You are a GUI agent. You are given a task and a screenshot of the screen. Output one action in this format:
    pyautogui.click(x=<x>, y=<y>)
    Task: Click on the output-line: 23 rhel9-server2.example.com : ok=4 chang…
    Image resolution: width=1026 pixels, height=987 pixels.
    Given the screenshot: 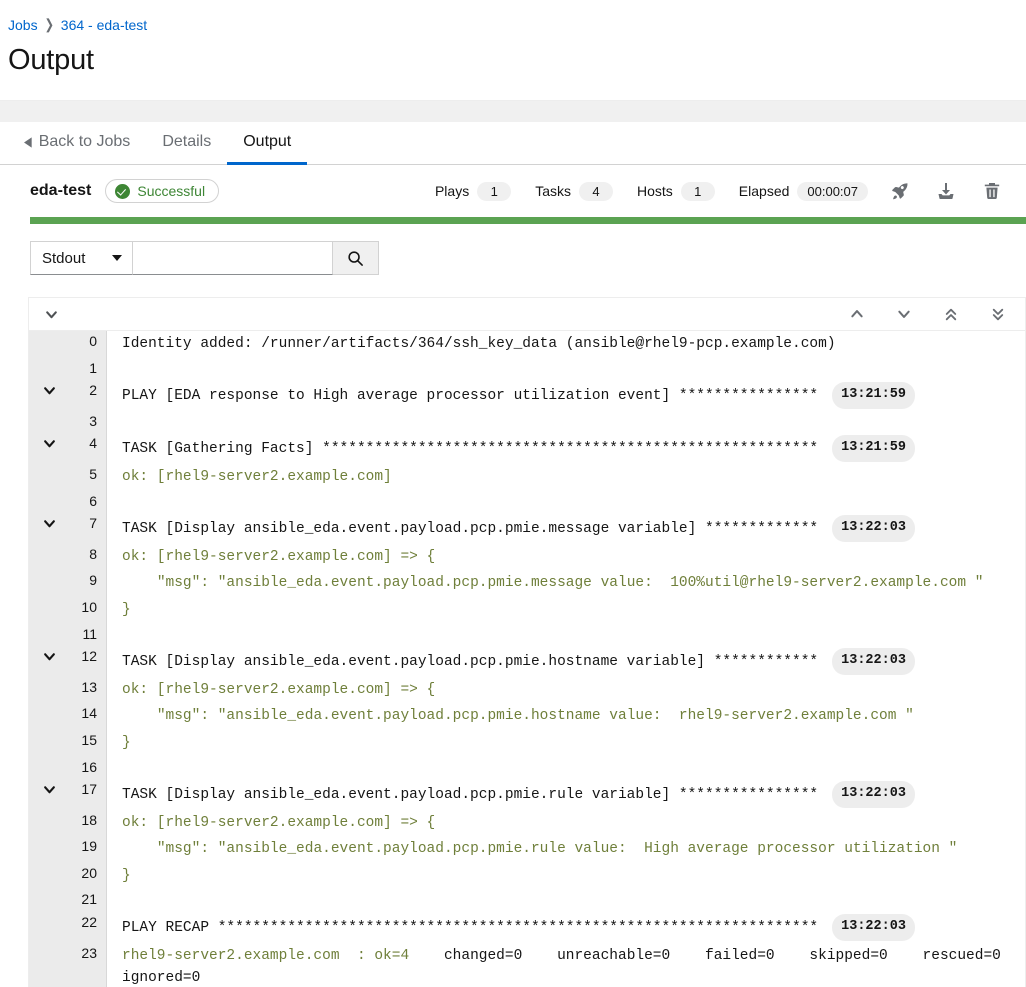 What is the action you would take?
    pyautogui.click(x=527, y=965)
    